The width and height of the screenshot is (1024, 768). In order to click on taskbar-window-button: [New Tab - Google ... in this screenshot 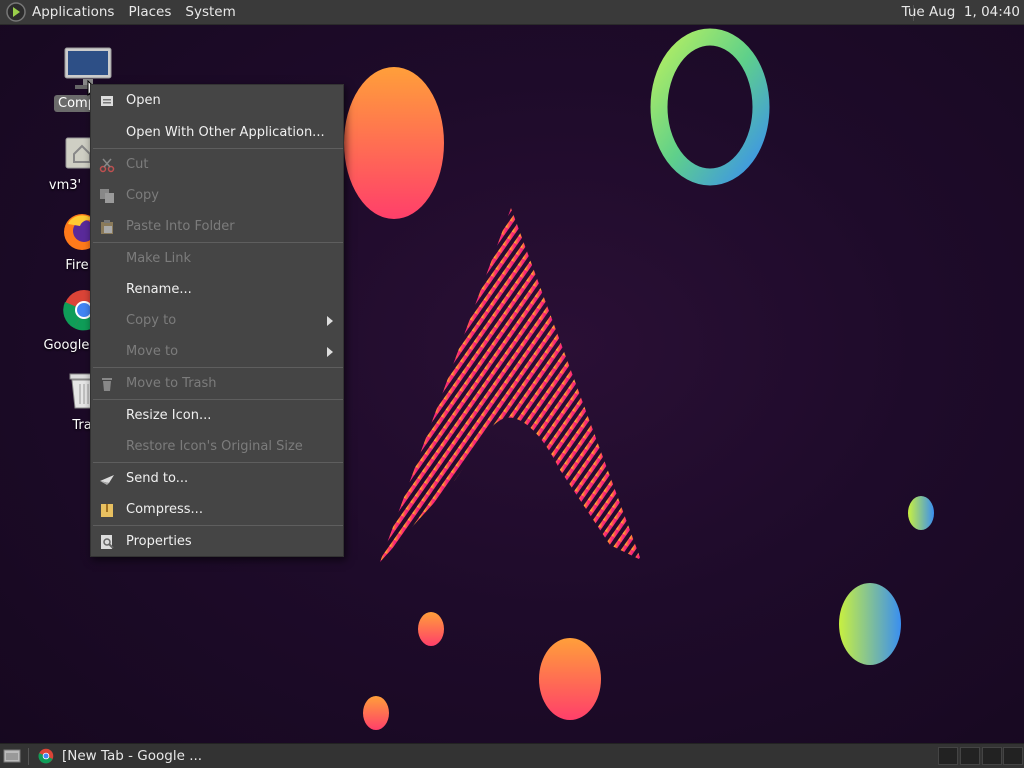, I will do `click(121, 756)`.